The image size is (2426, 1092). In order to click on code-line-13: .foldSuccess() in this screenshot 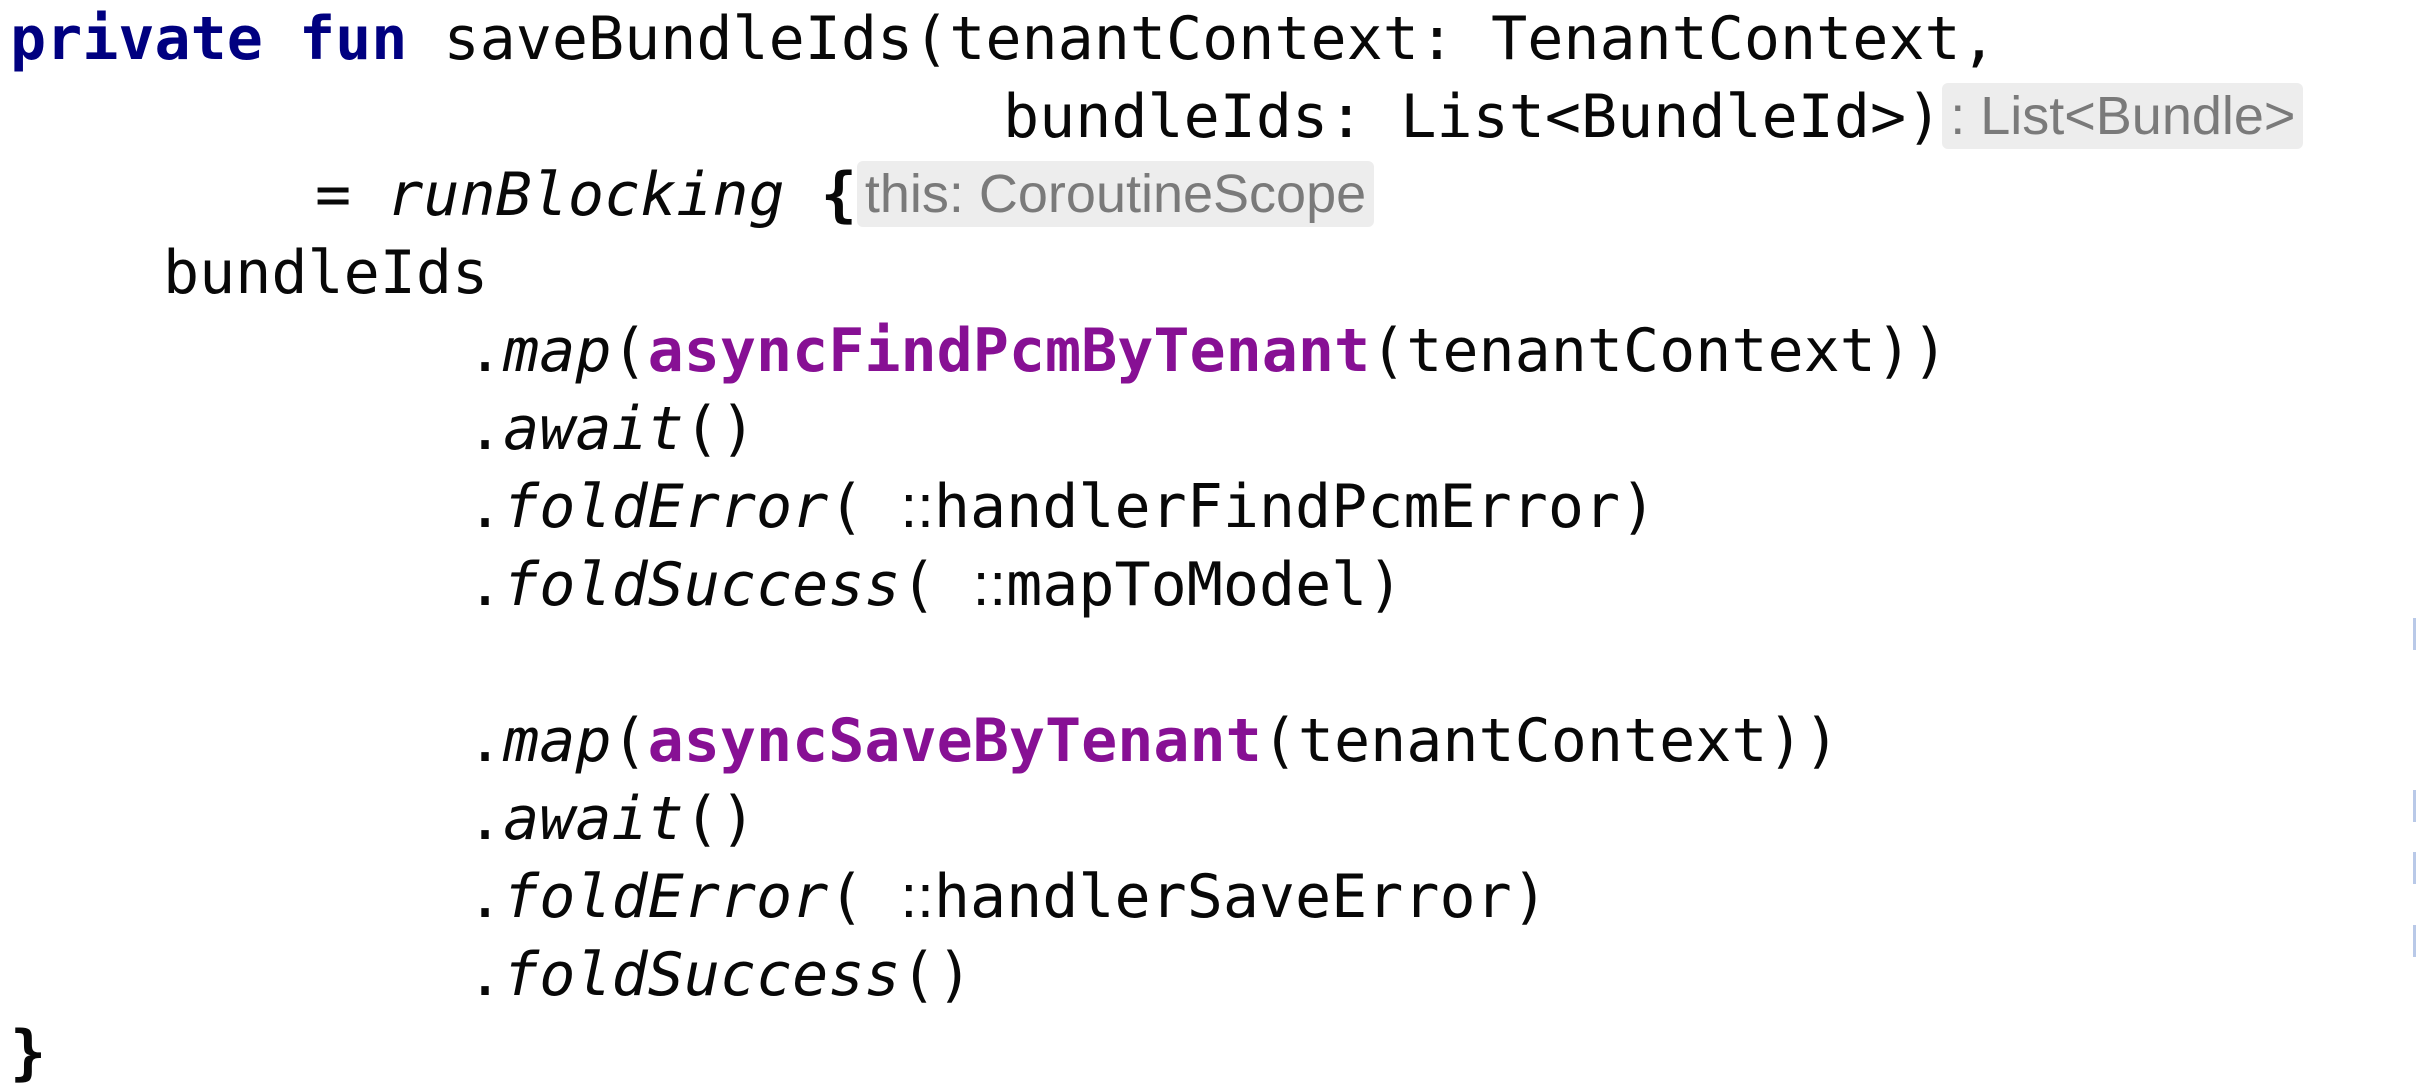, I will do `click(720, 975)`.